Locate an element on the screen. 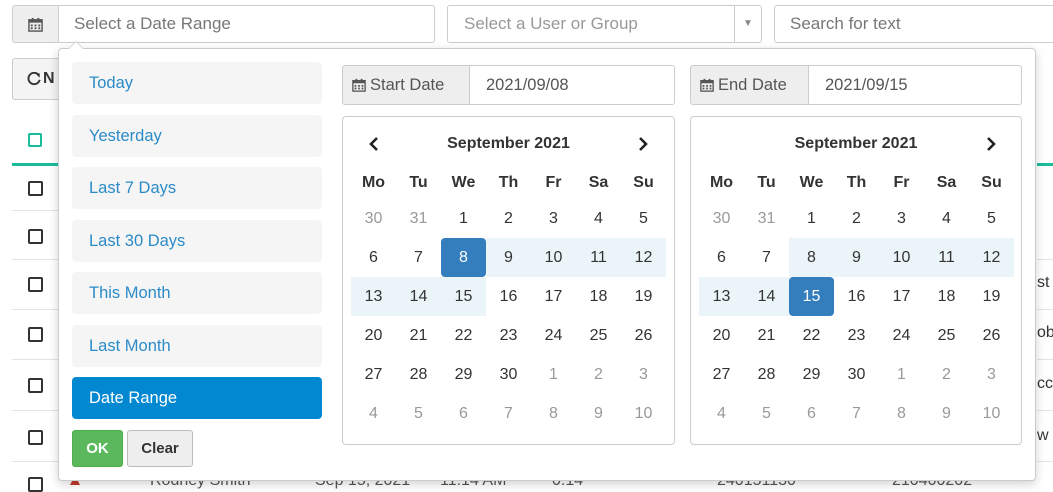 The image size is (1053, 492). end-date-input: 2021/09/15 is located at coordinates (915, 85).